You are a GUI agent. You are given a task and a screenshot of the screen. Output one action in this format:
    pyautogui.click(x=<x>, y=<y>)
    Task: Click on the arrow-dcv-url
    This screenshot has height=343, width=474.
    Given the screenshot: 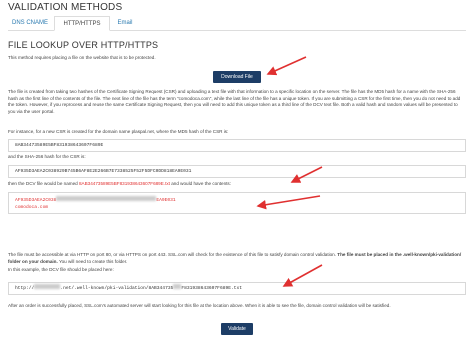 What is the action you would take?
    pyautogui.click(x=302, y=275)
    